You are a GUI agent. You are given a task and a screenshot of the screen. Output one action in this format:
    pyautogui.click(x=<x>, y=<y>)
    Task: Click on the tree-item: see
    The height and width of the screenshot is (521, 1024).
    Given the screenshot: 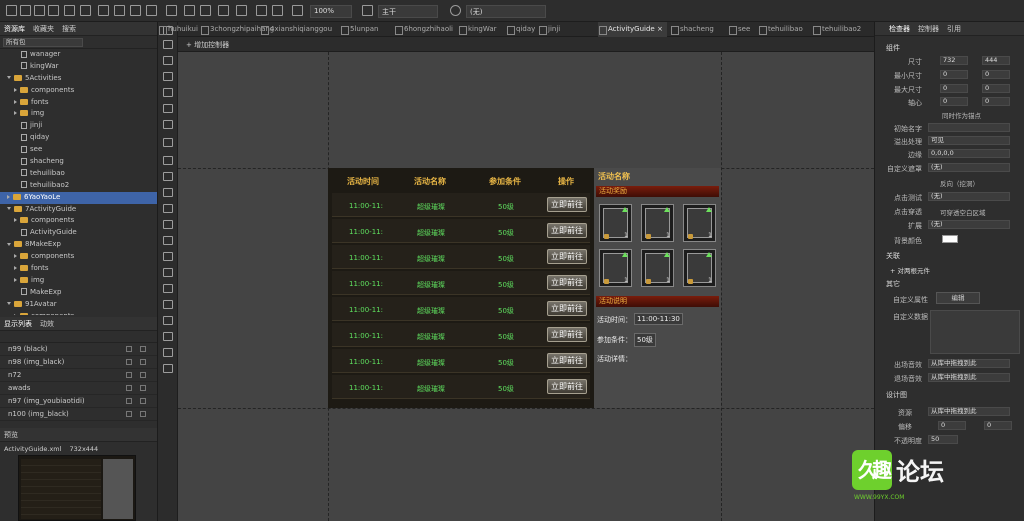 What is the action you would take?
    pyautogui.click(x=78, y=150)
    